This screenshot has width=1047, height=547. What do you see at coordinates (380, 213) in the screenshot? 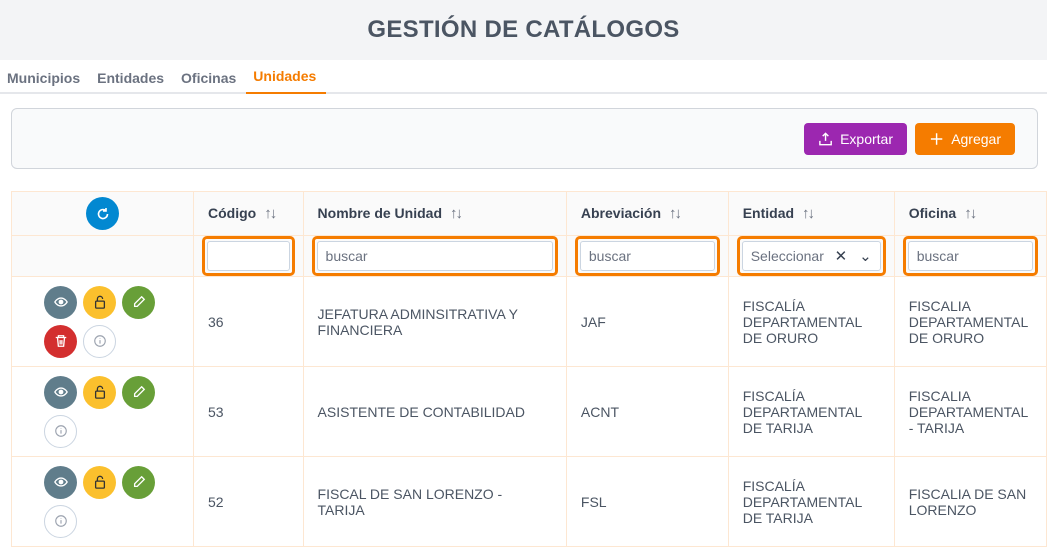
I see `column-label: Nombre de Unidad` at bounding box center [380, 213].